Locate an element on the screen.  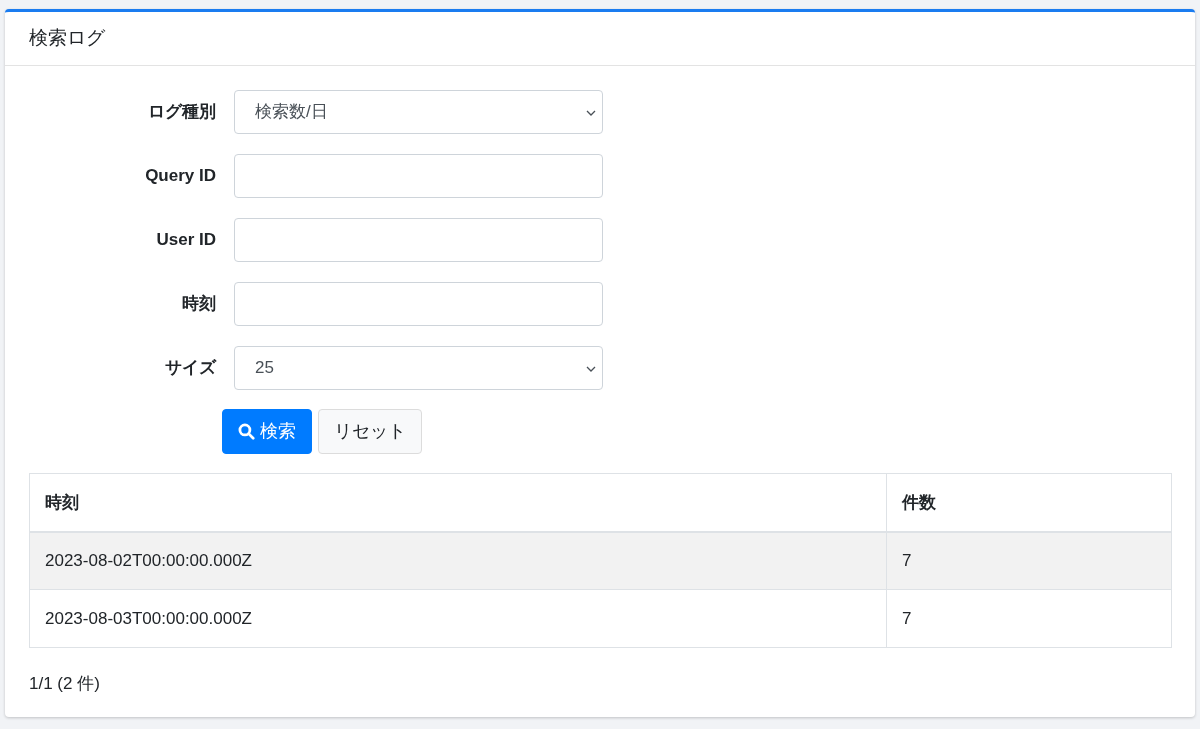
field-label: ログ種別 is located at coordinates (182, 112).